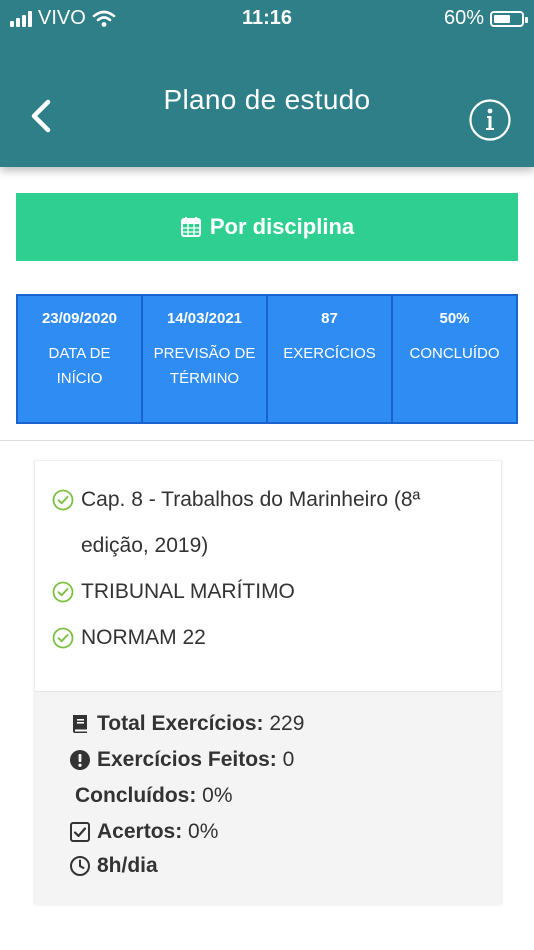 The image size is (534, 950). I want to click on stat-label: DATA DE INÍCIO, so click(79, 366).